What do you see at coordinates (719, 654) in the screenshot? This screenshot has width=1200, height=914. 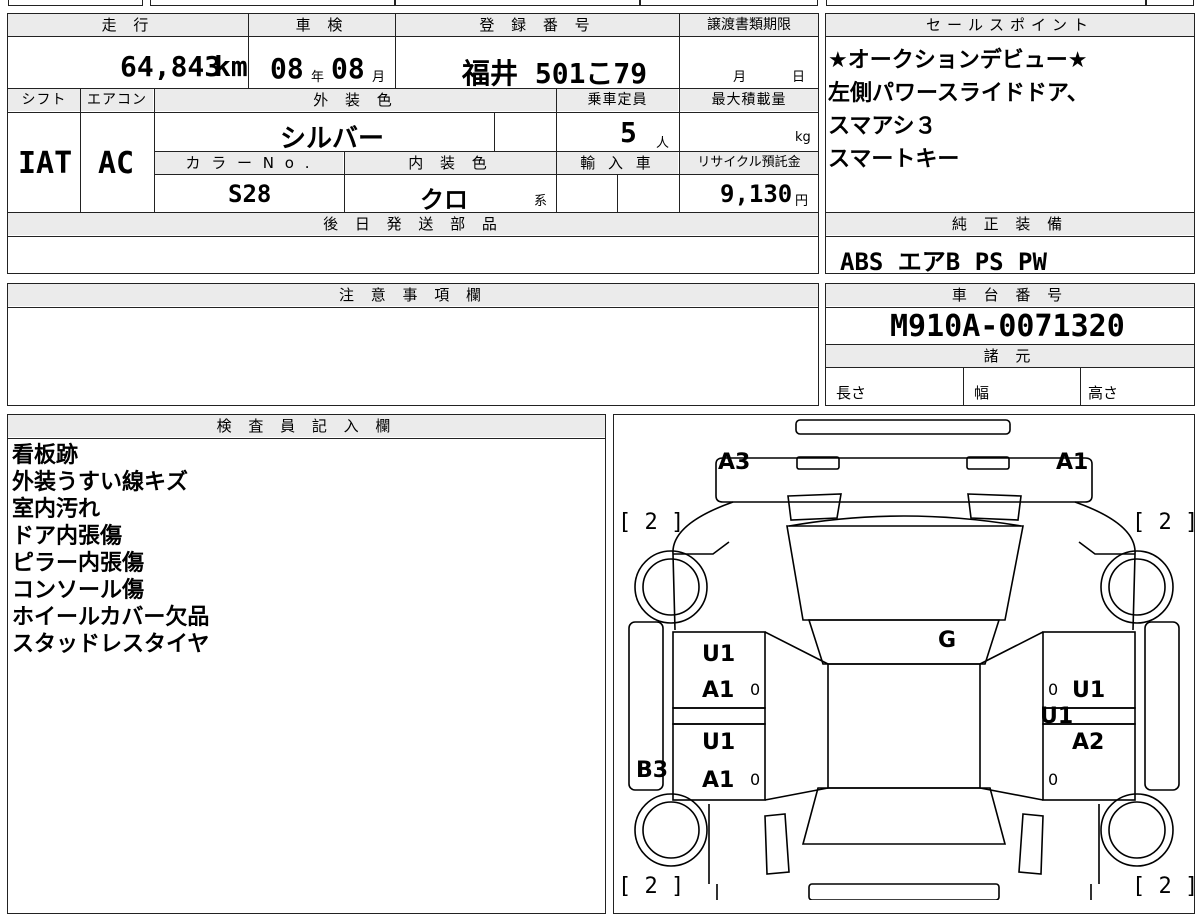 I see `damage-label-u1-left-front: U1` at bounding box center [719, 654].